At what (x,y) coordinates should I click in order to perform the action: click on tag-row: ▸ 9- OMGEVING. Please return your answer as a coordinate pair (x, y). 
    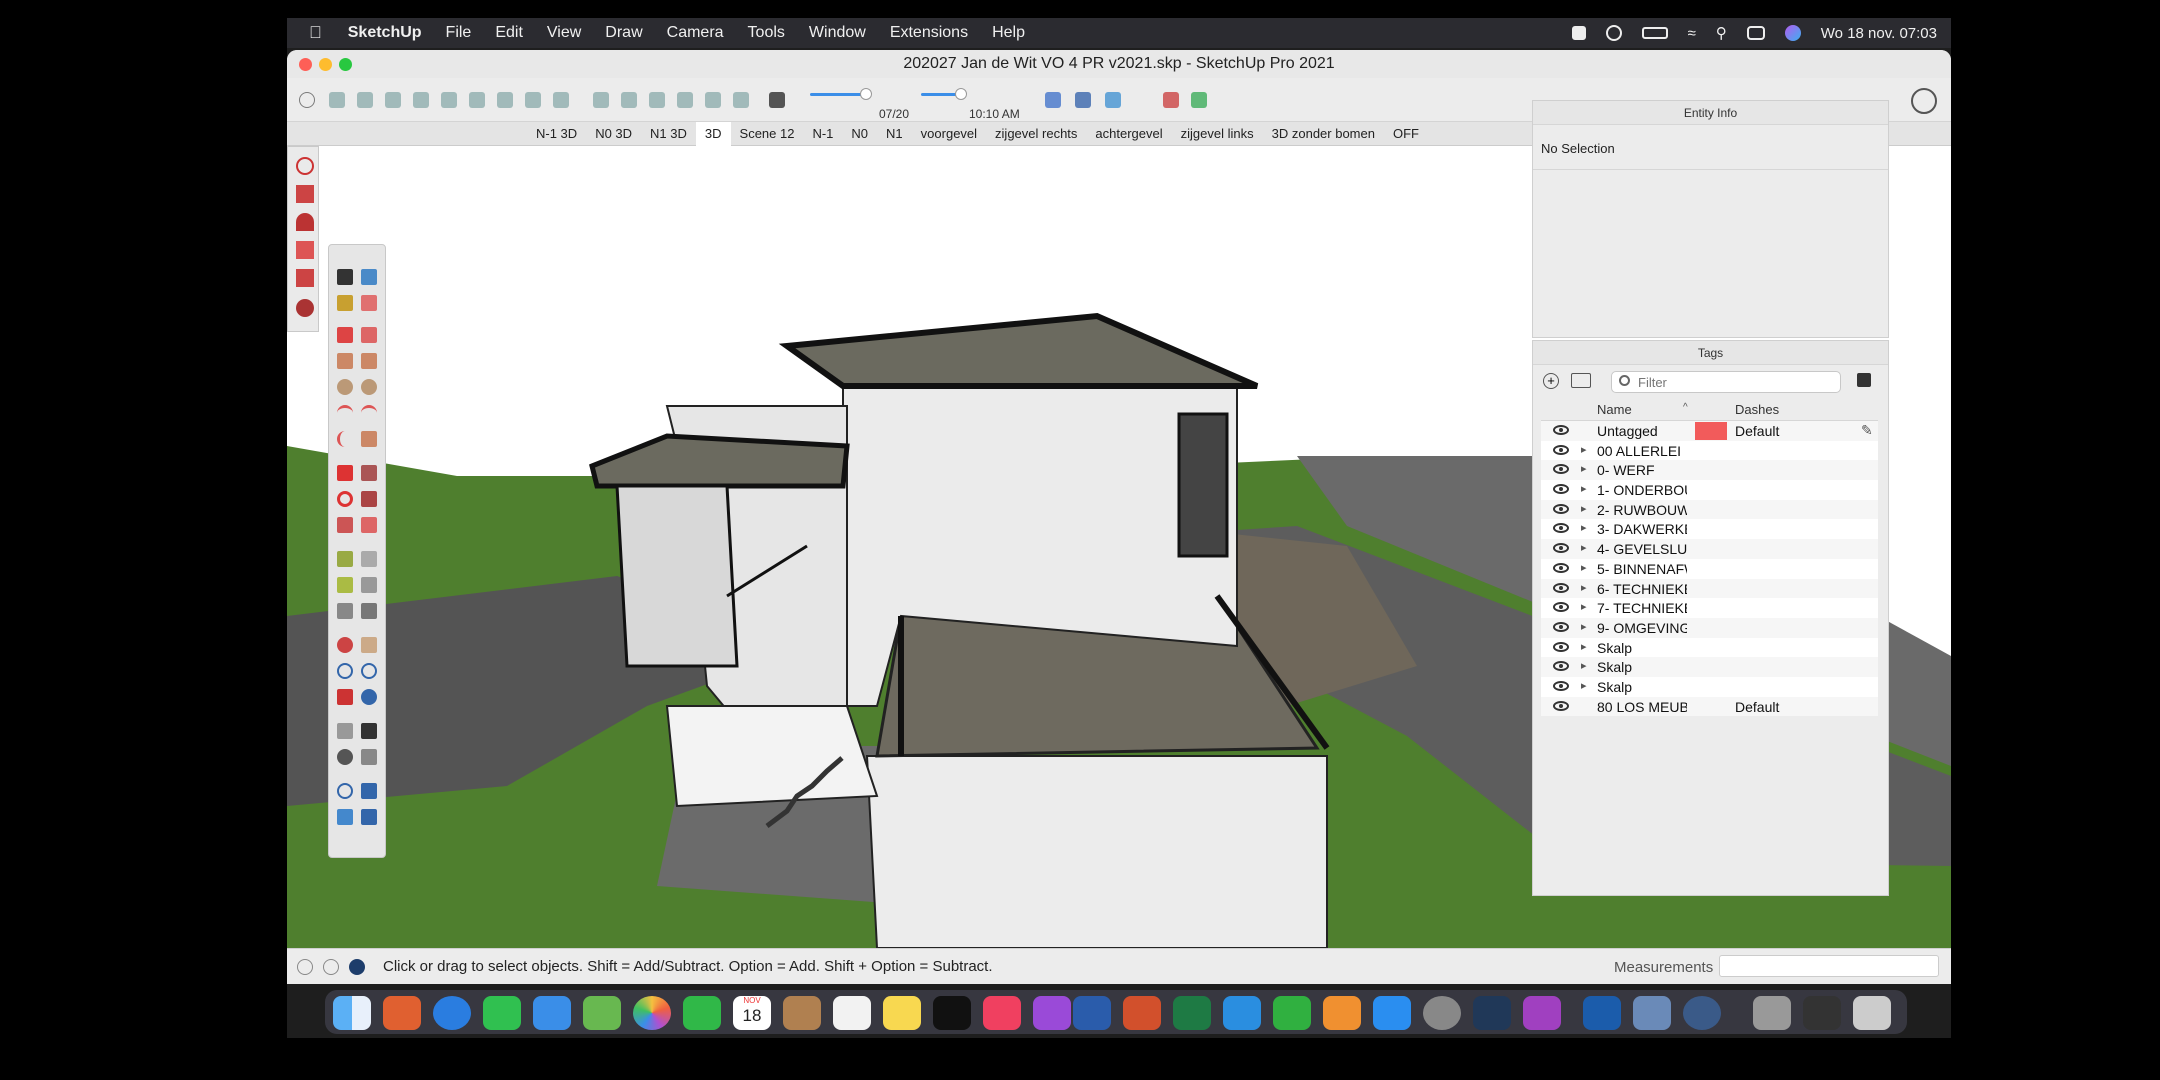
    Looking at the image, I should click on (1709, 627).